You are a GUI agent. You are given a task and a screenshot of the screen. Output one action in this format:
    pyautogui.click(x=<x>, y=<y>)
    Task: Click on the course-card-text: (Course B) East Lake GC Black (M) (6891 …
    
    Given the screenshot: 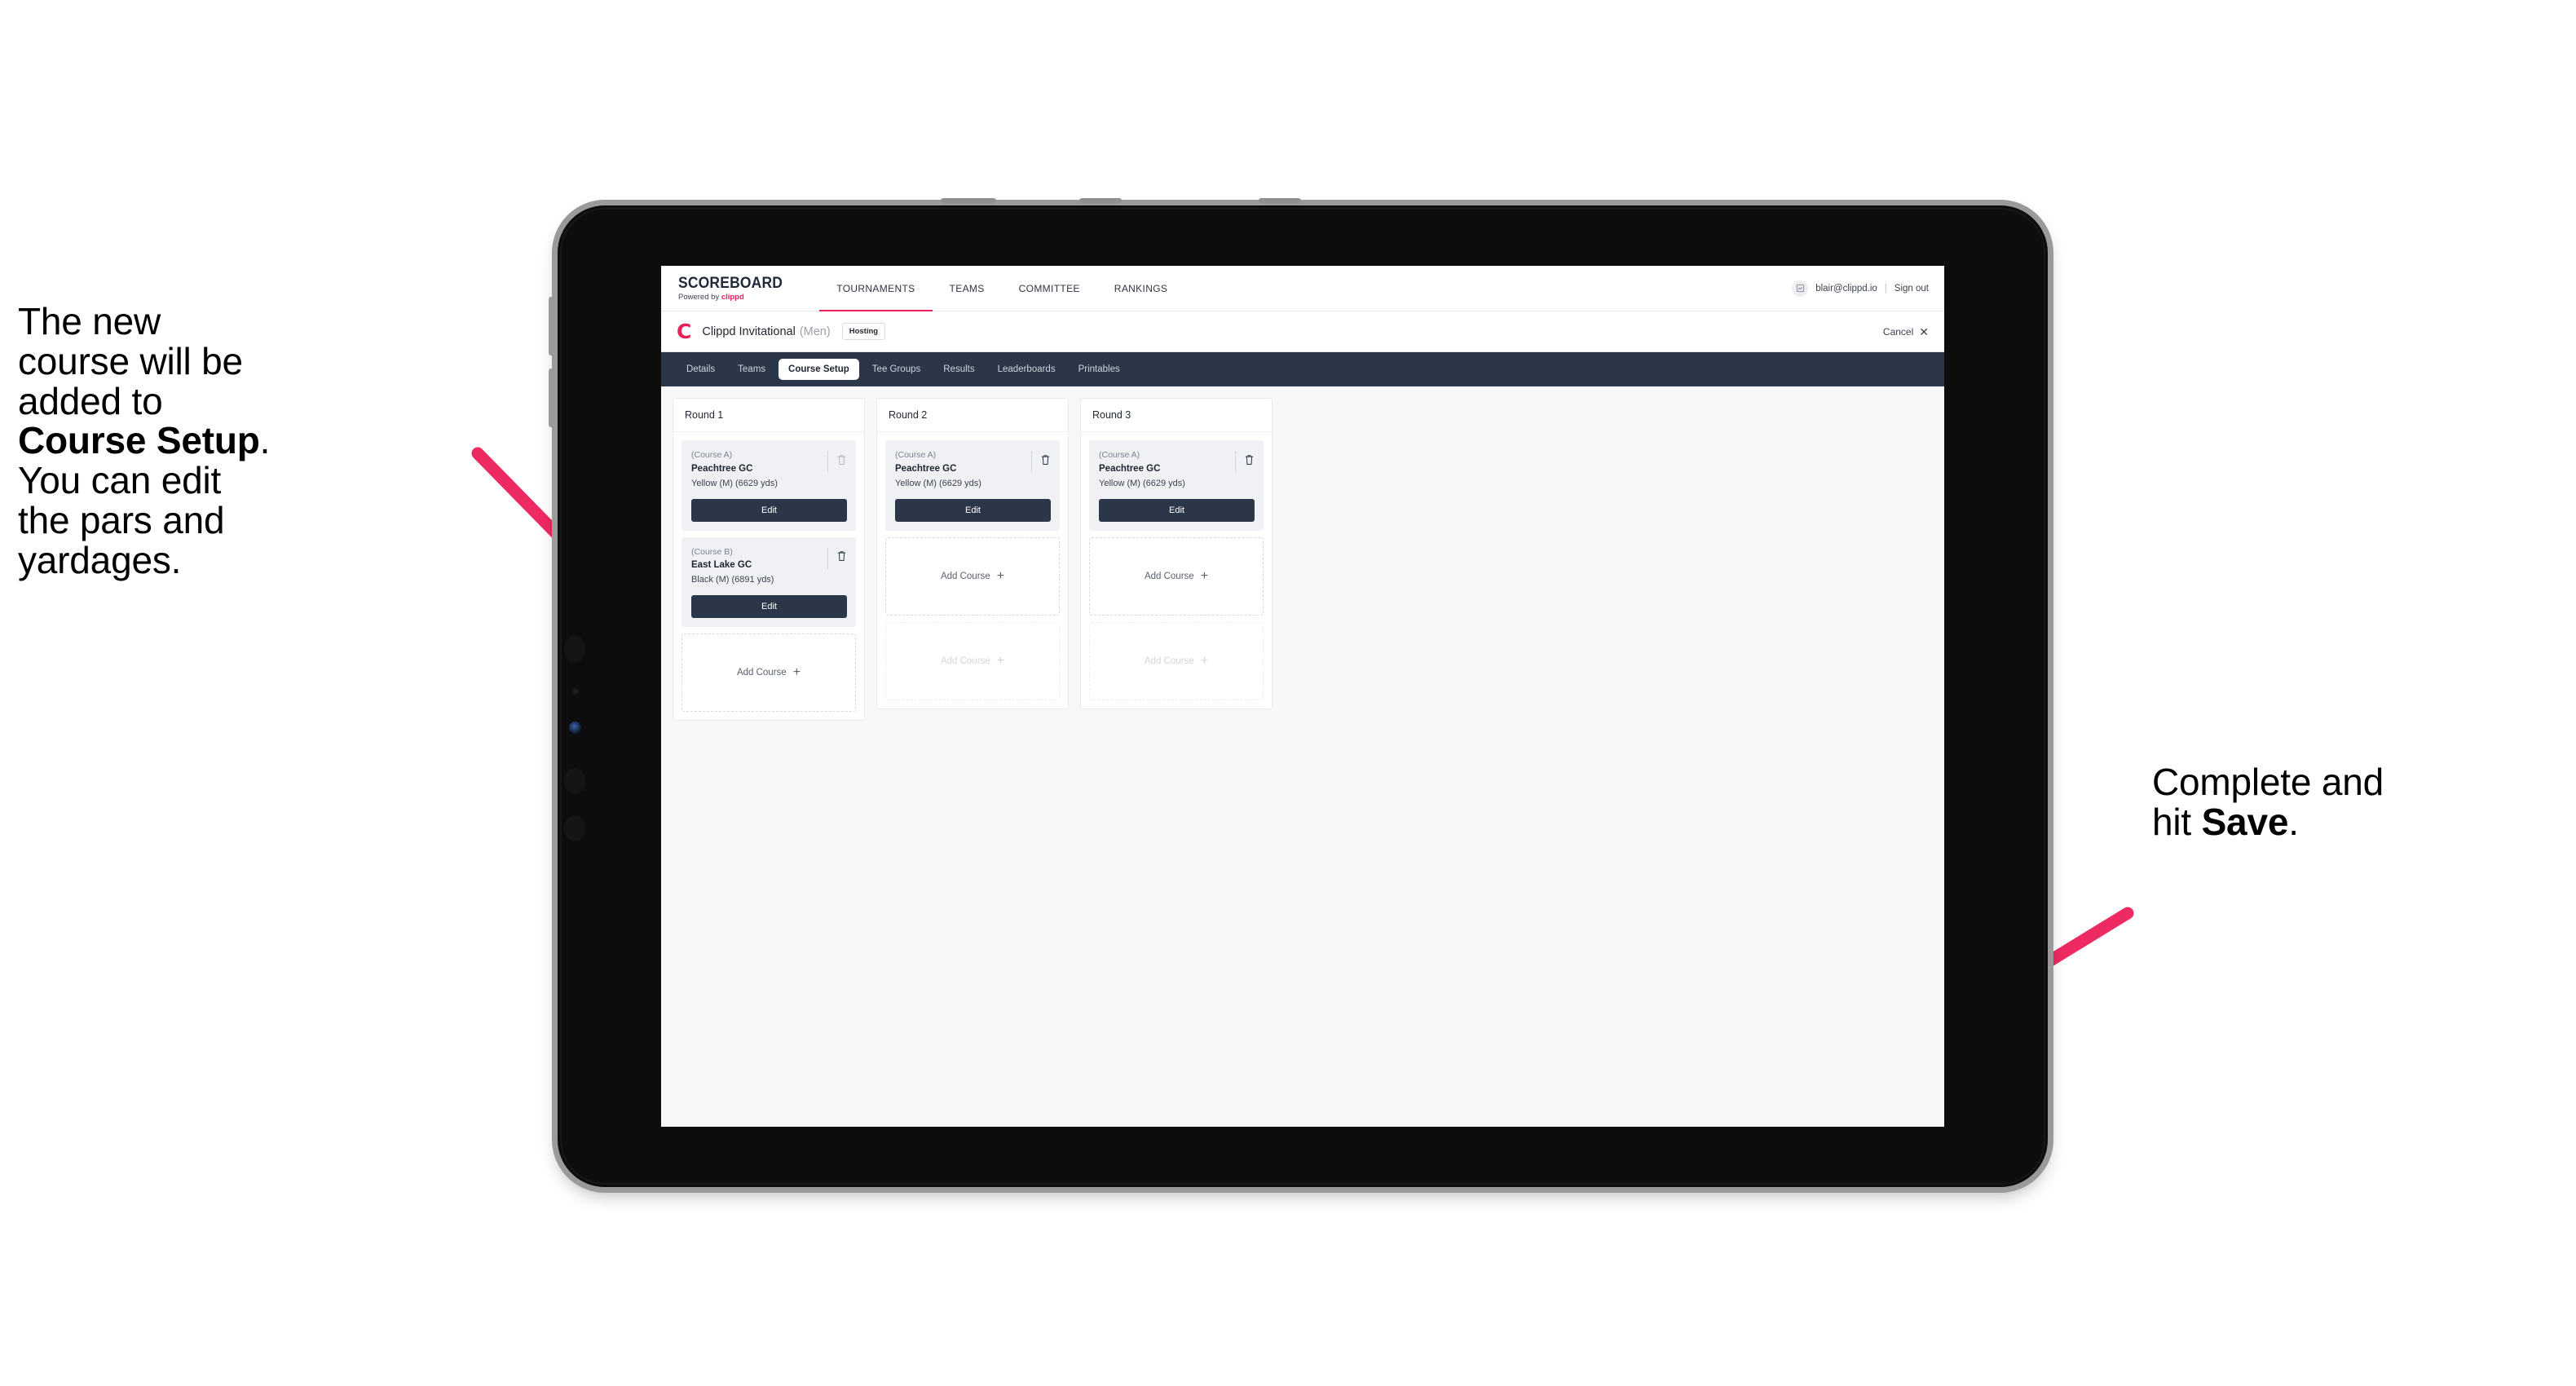 What is the action you would take?
    pyautogui.click(x=759, y=567)
    